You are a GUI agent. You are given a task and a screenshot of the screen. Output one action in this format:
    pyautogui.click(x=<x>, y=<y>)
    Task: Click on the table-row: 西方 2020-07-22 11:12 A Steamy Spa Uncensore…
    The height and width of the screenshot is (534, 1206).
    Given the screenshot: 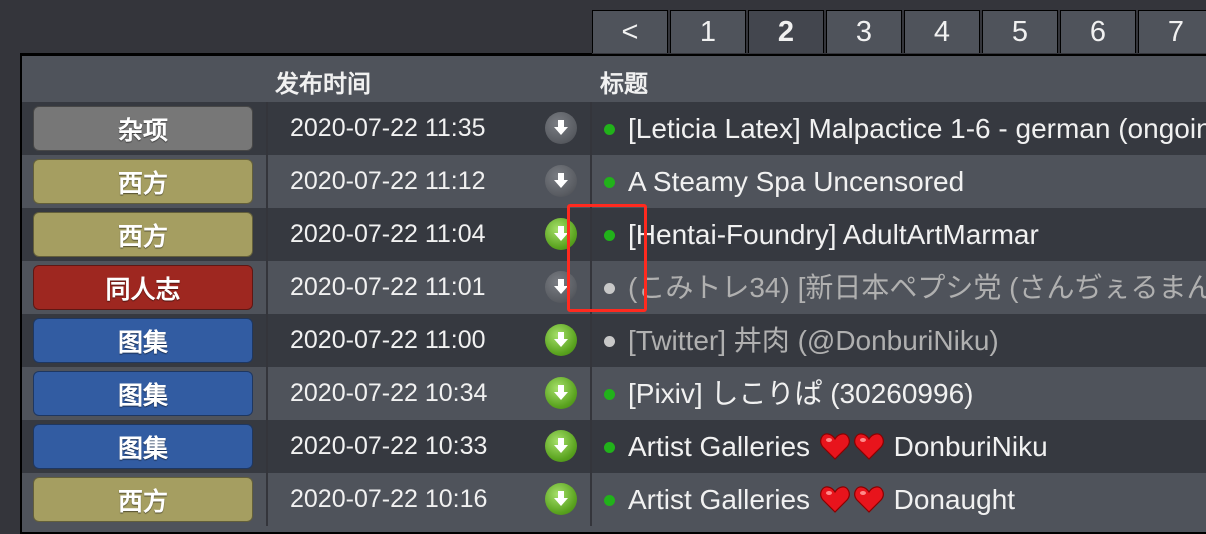 What is the action you would take?
    pyautogui.click(x=614, y=181)
    